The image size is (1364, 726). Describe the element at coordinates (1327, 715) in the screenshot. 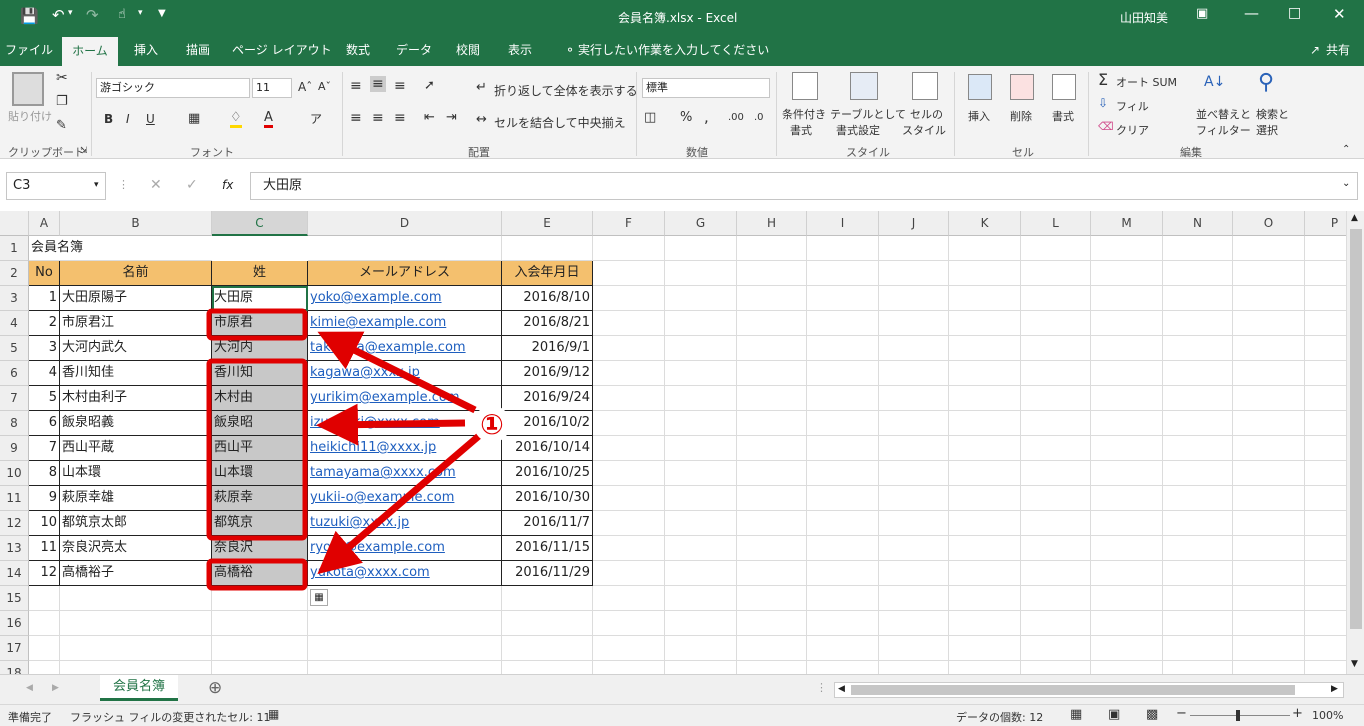

I see `zoom-level: 100%` at that location.